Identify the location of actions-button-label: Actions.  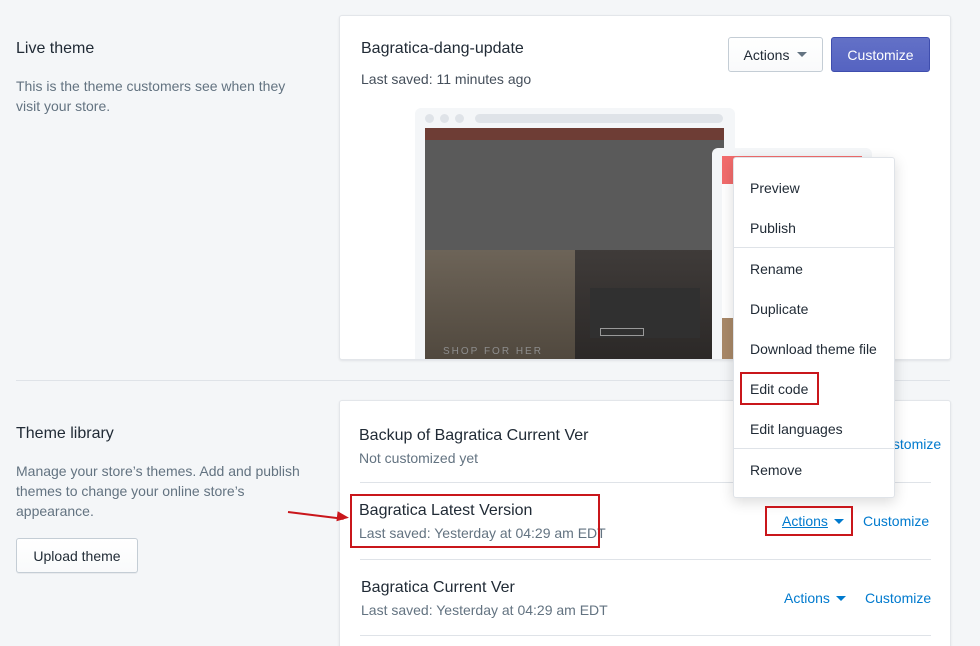
(766, 54).